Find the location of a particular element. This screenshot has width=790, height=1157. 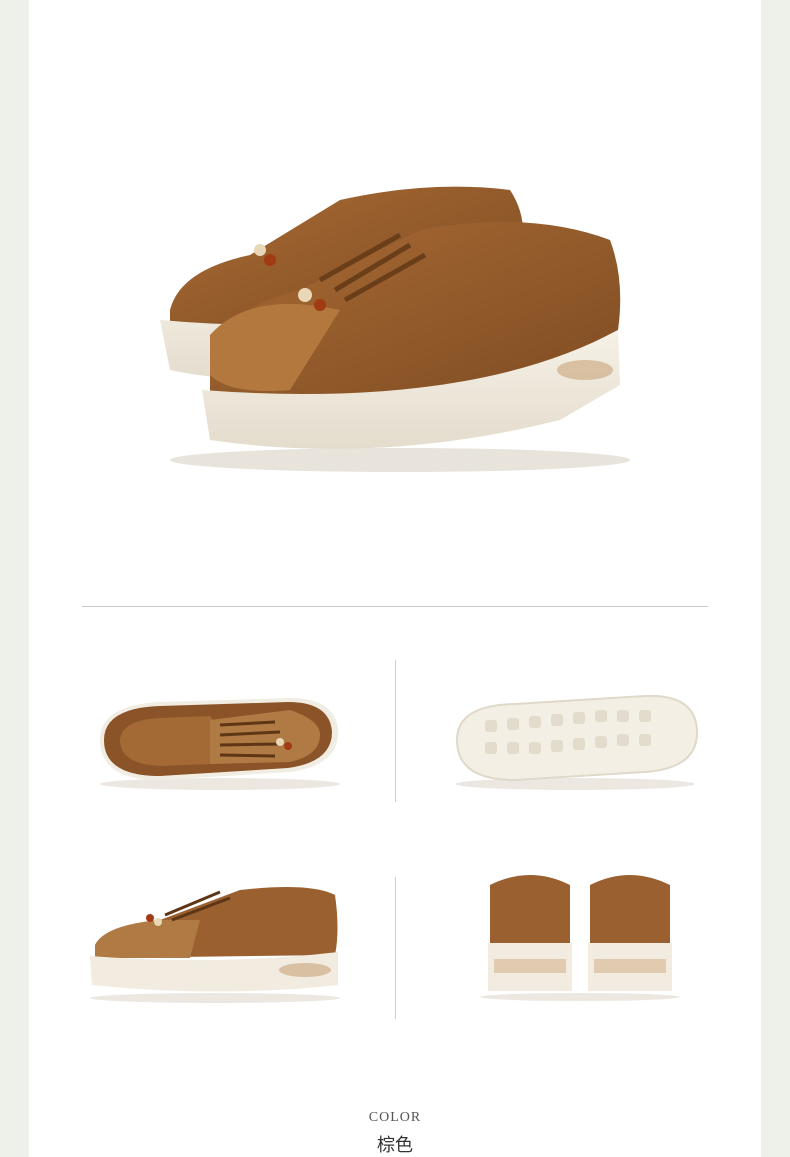

sole-view-image is located at coordinates (577, 742).